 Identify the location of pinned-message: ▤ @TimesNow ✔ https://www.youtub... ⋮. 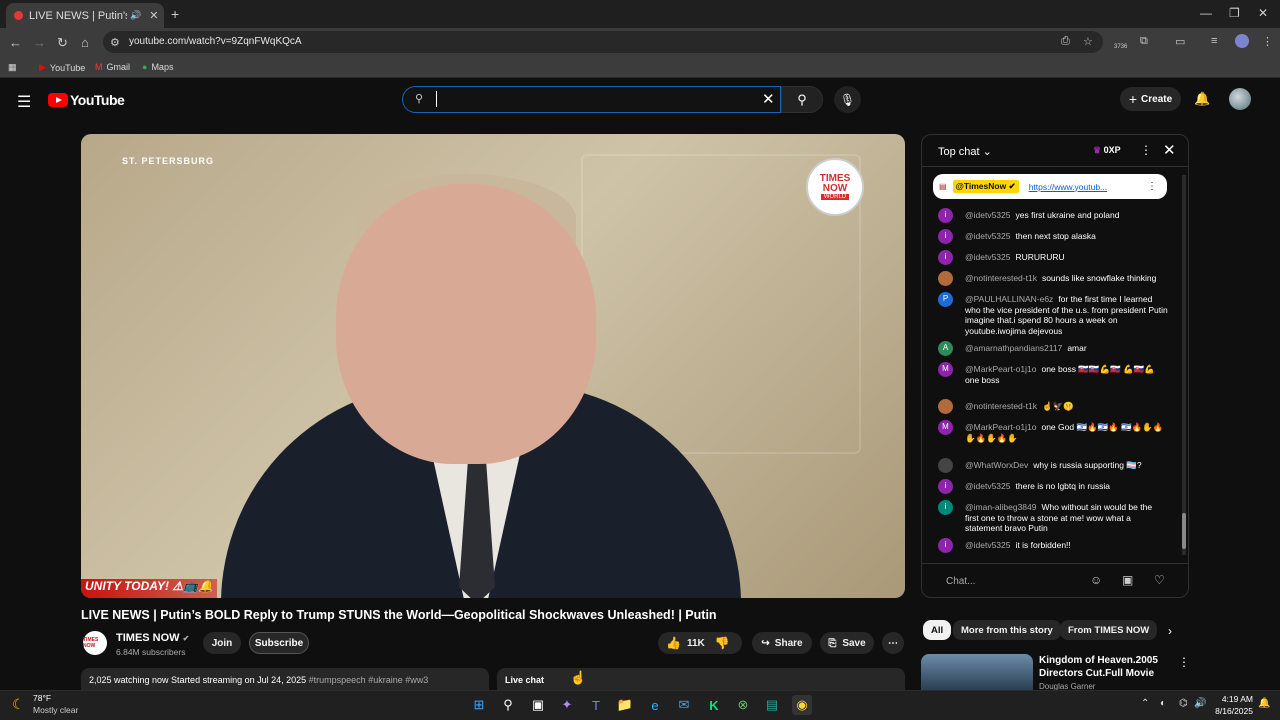
(1050, 186).